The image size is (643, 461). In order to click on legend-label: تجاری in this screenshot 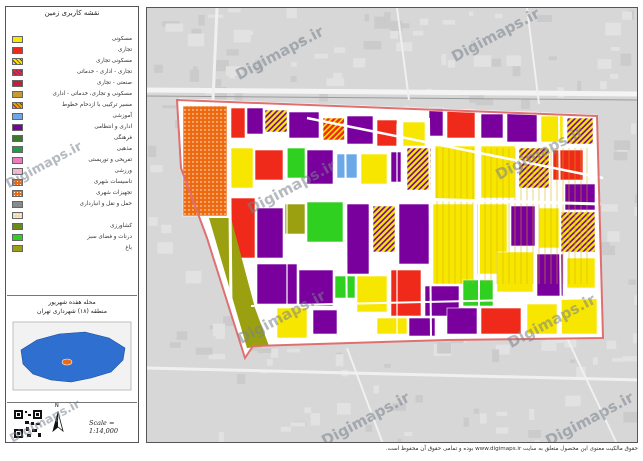, I will do `click(125, 50)`.